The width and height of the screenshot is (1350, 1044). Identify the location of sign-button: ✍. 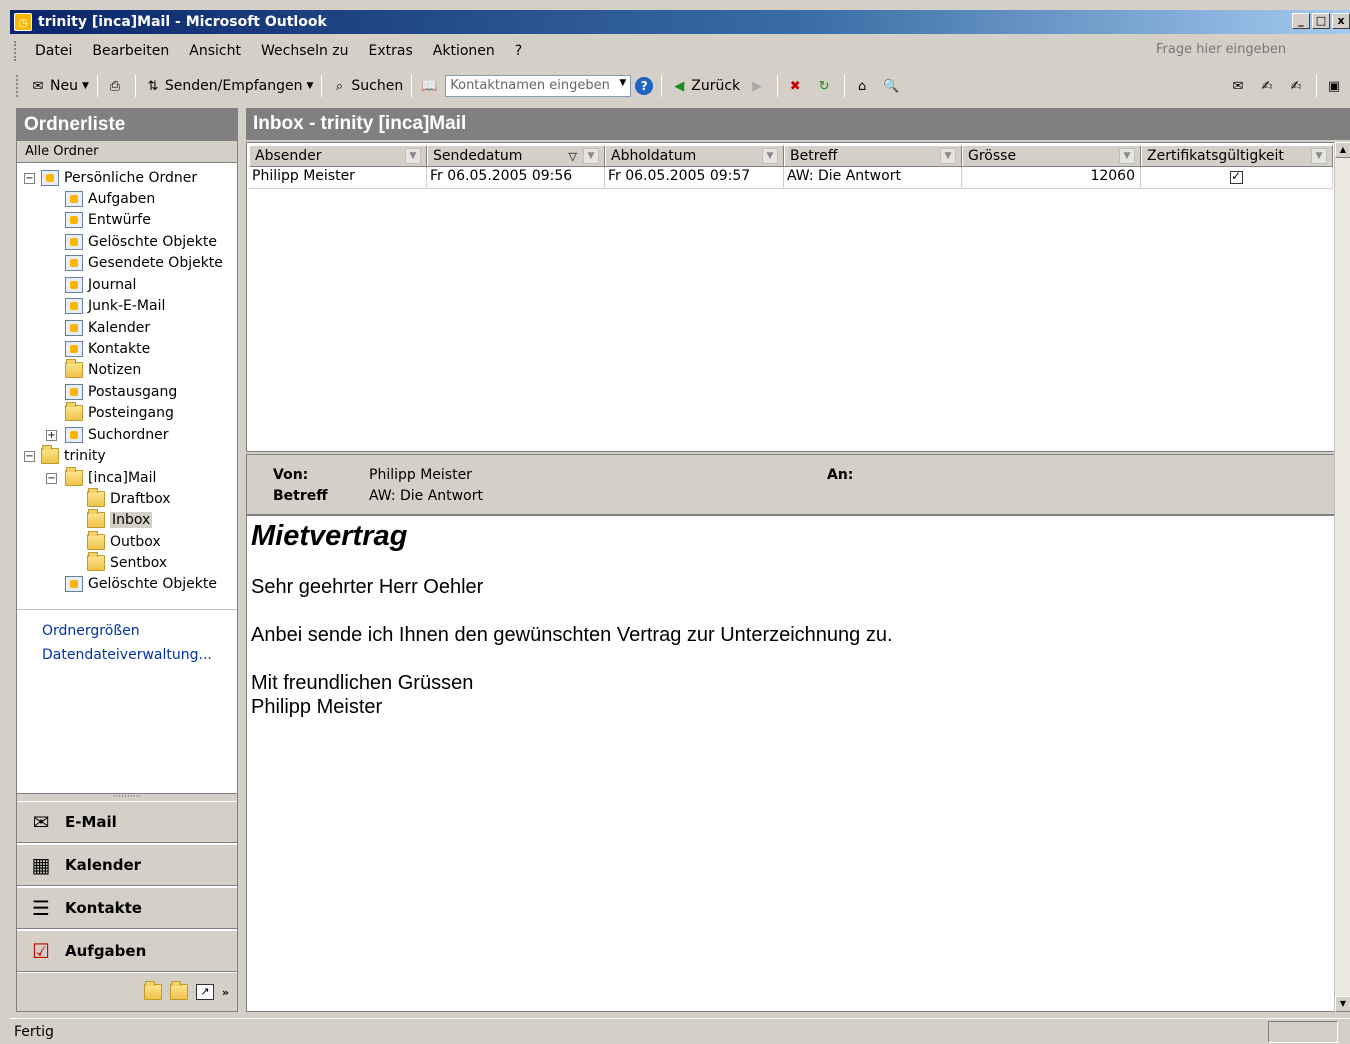
(1268, 86).